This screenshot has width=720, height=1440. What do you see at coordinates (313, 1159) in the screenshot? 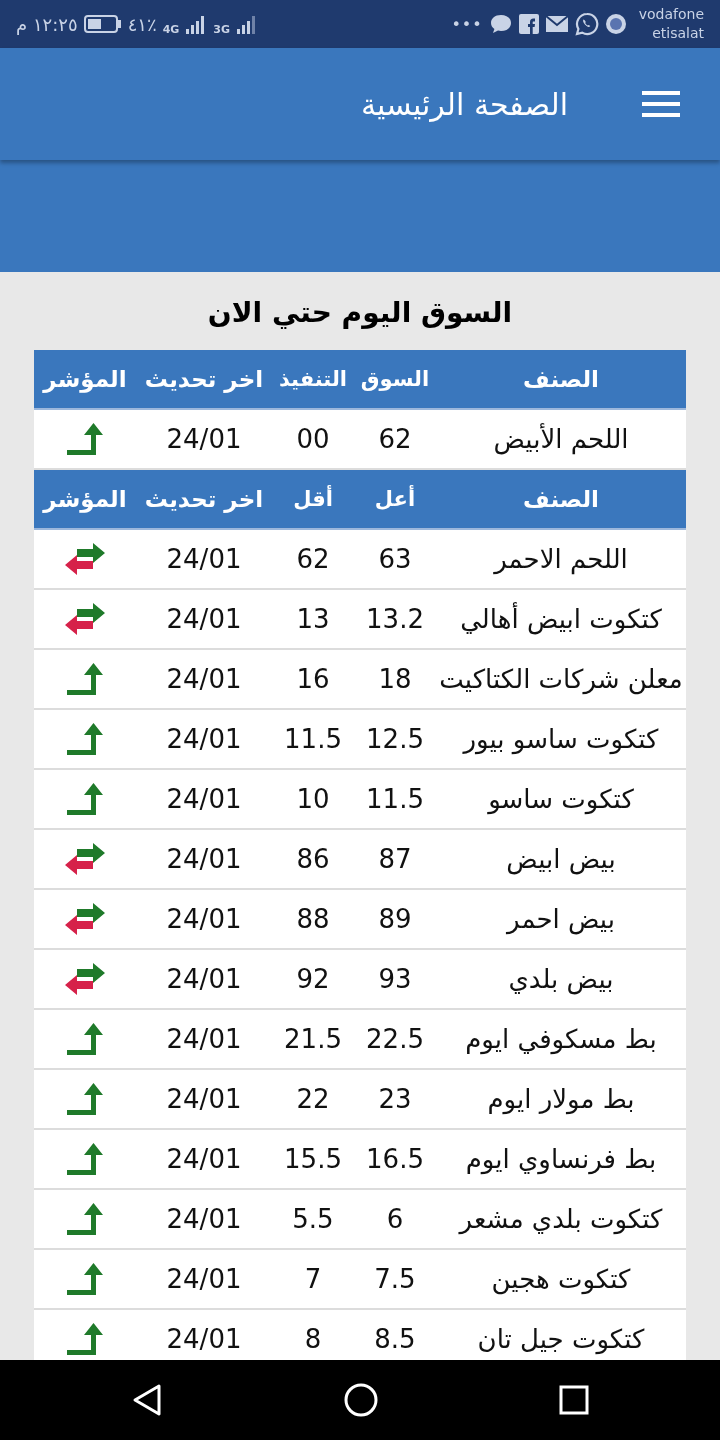
I see `table-cell-text: 15.5` at bounding box center [313, 1159].